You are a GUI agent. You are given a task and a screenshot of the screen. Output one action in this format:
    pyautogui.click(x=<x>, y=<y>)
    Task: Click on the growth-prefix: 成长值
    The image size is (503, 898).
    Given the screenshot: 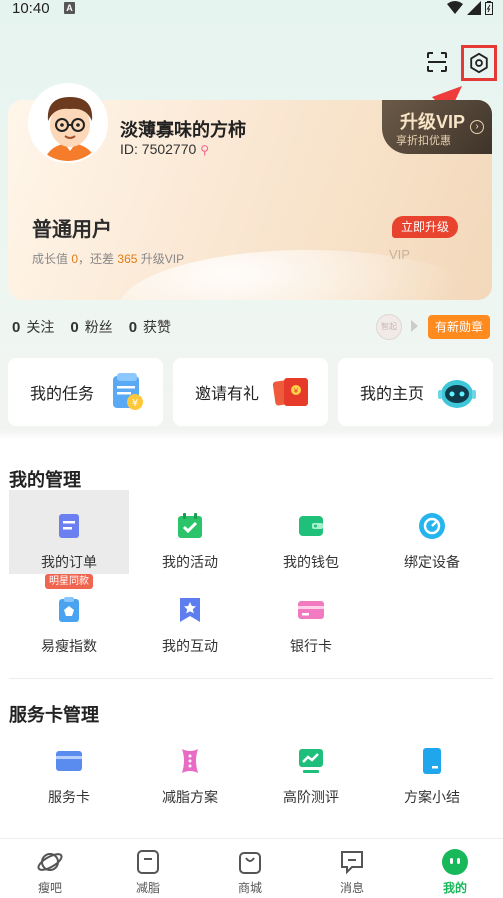 What is the action you would take?
    pyautogui.click(x=50, y=259)
    